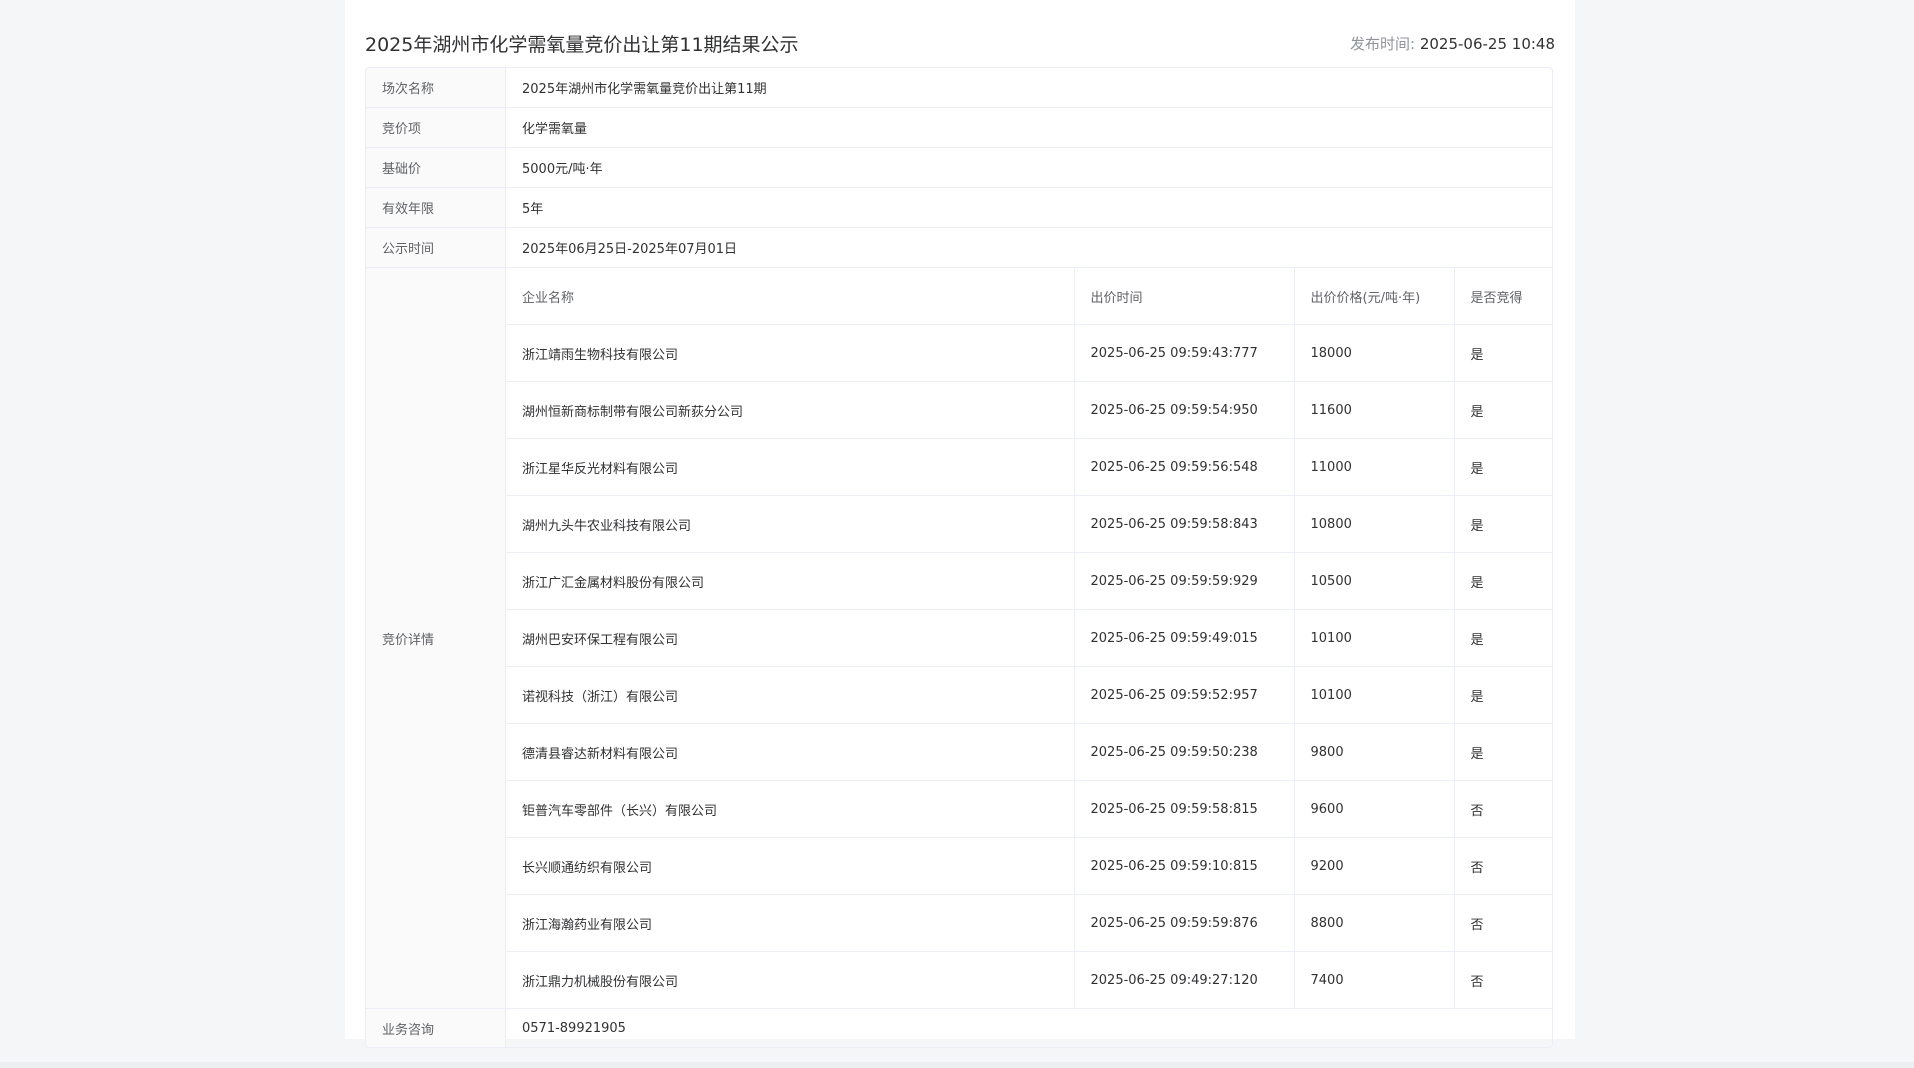 This screenshot has width=1914, height=1068. What do you see at coordinates (562, 169) in the screenshot?
I see `info-value: 5000元/吨·年` at bounding box center [562, 169].